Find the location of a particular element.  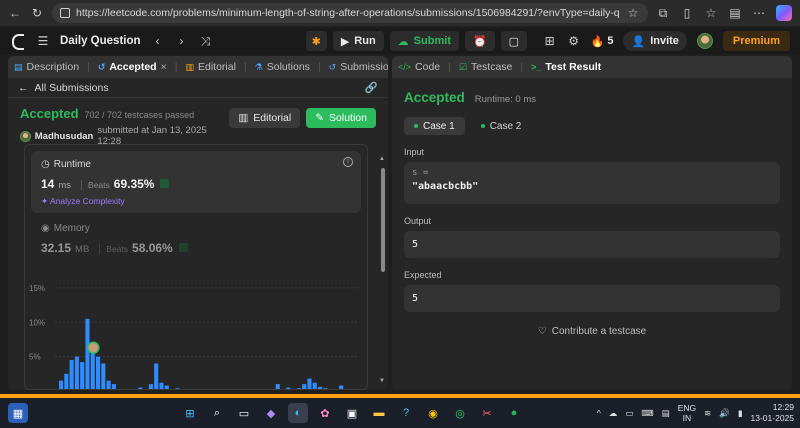

leetcode-logo-icon is located at coordinates (18, 41).